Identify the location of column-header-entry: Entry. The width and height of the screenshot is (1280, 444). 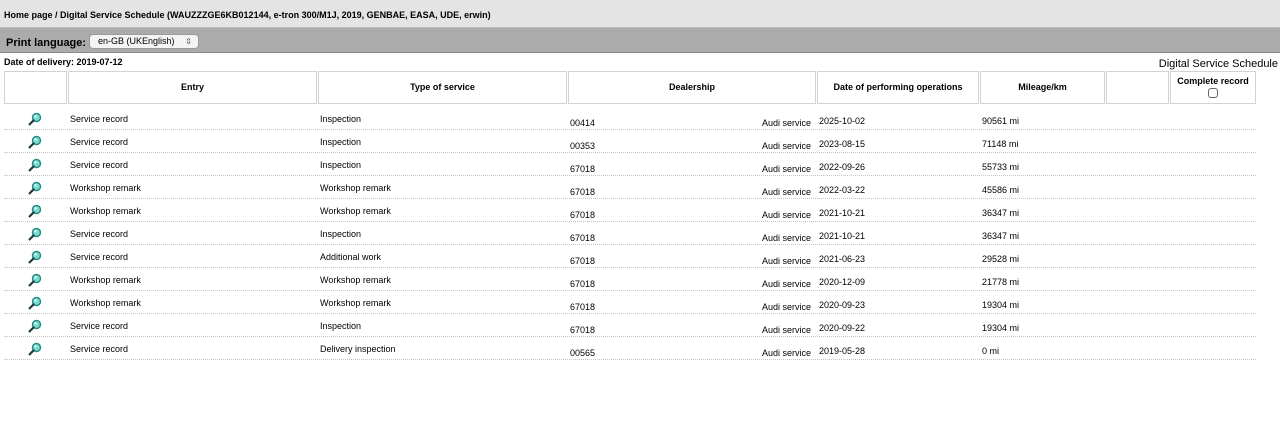
(192, 87).